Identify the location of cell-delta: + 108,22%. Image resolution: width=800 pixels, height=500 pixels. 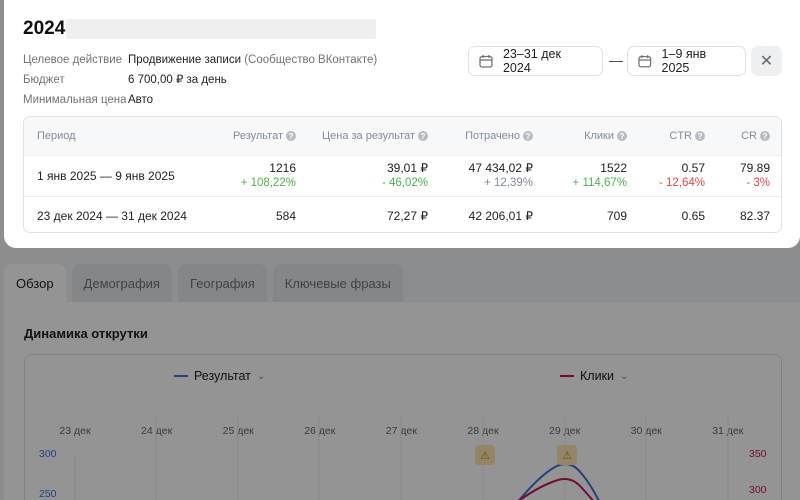
(268, 183).